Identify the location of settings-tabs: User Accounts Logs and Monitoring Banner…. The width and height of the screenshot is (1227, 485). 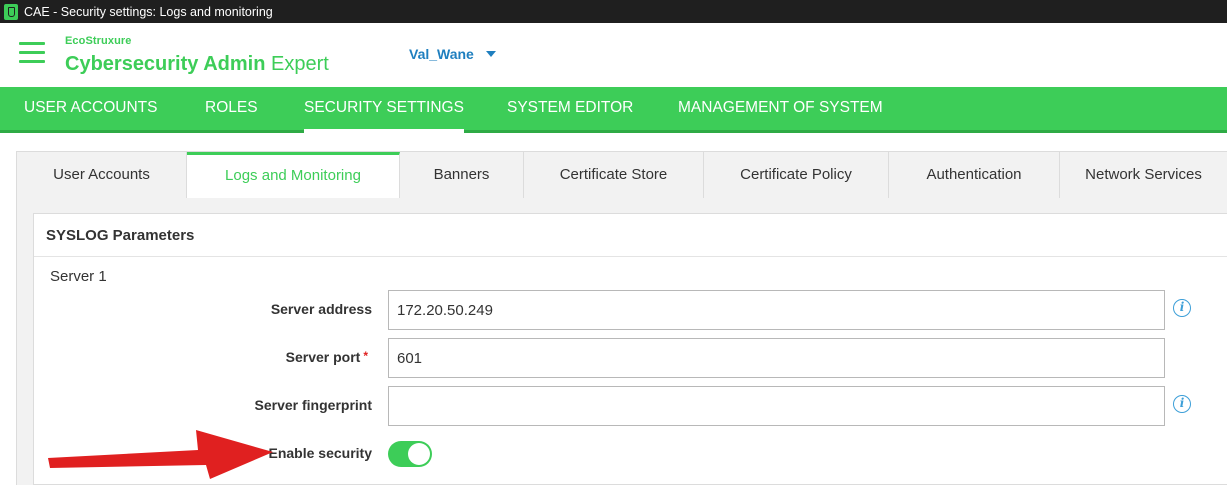
(622, 175).